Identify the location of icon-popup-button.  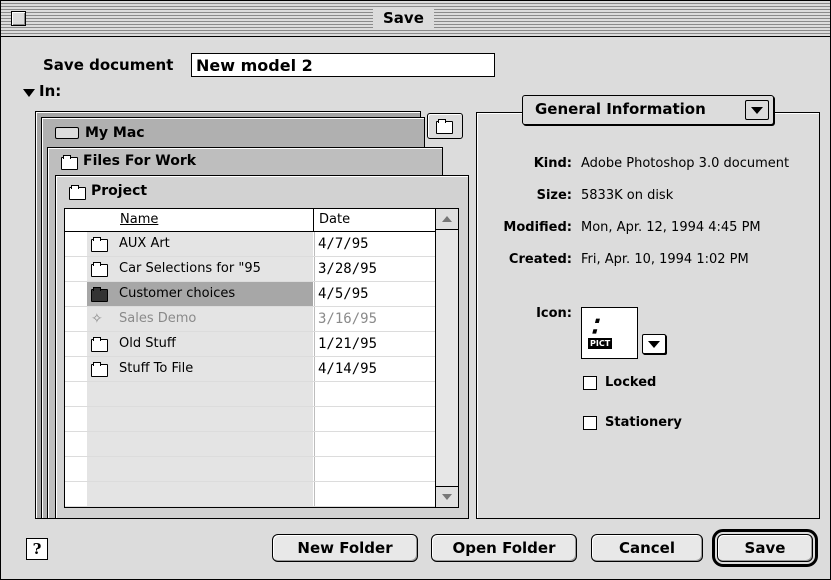
(654, 344).